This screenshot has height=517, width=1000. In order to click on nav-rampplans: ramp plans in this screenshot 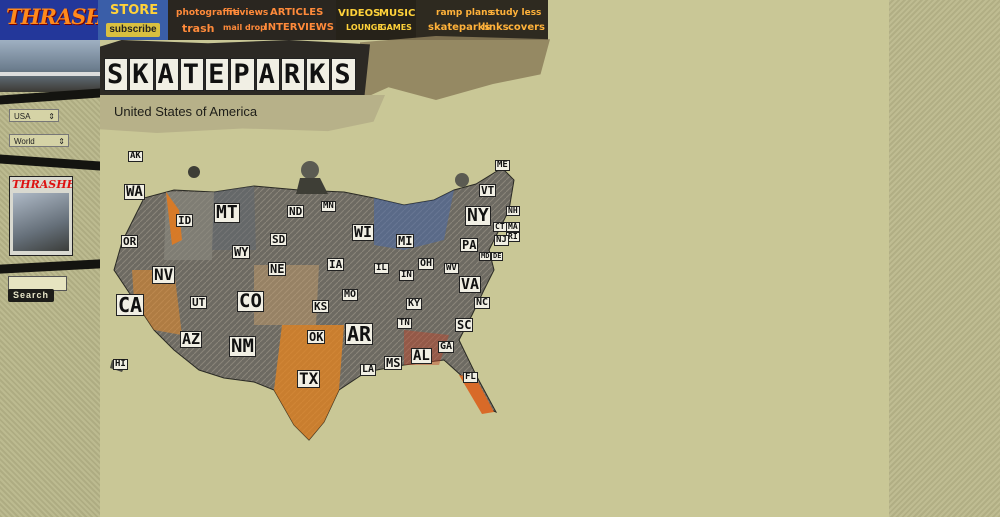, I will do `click(464, 13)`.